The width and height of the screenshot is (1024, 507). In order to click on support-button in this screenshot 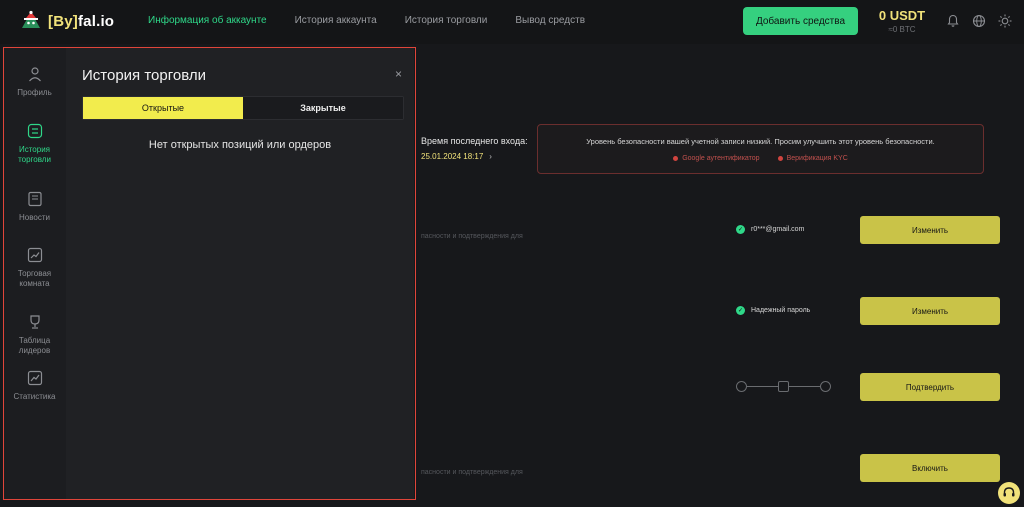, I will do `click(1009, 493)`.